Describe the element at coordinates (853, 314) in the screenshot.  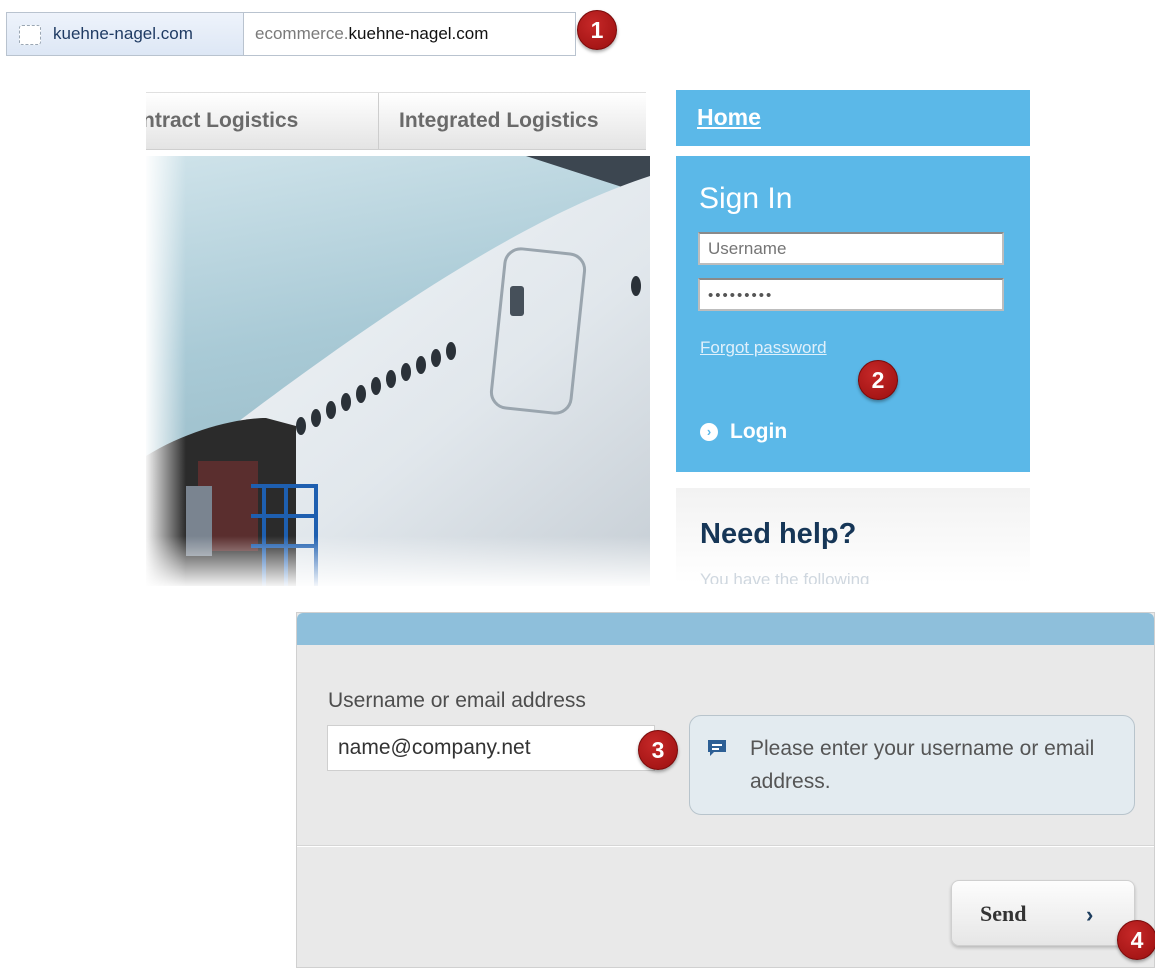
I see `signin-panel: Sign In ••••••••• Forgot password › Login` at that location.